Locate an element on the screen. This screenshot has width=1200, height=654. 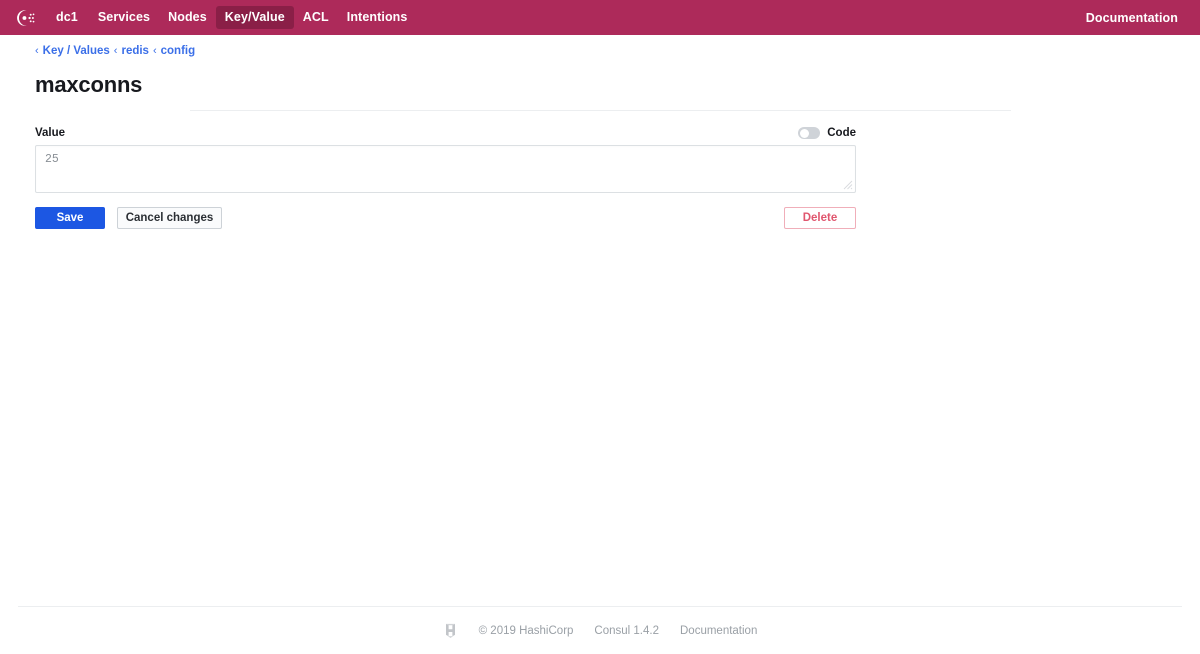
nav-item-label: Nodes is located at coordinates (187, 17).